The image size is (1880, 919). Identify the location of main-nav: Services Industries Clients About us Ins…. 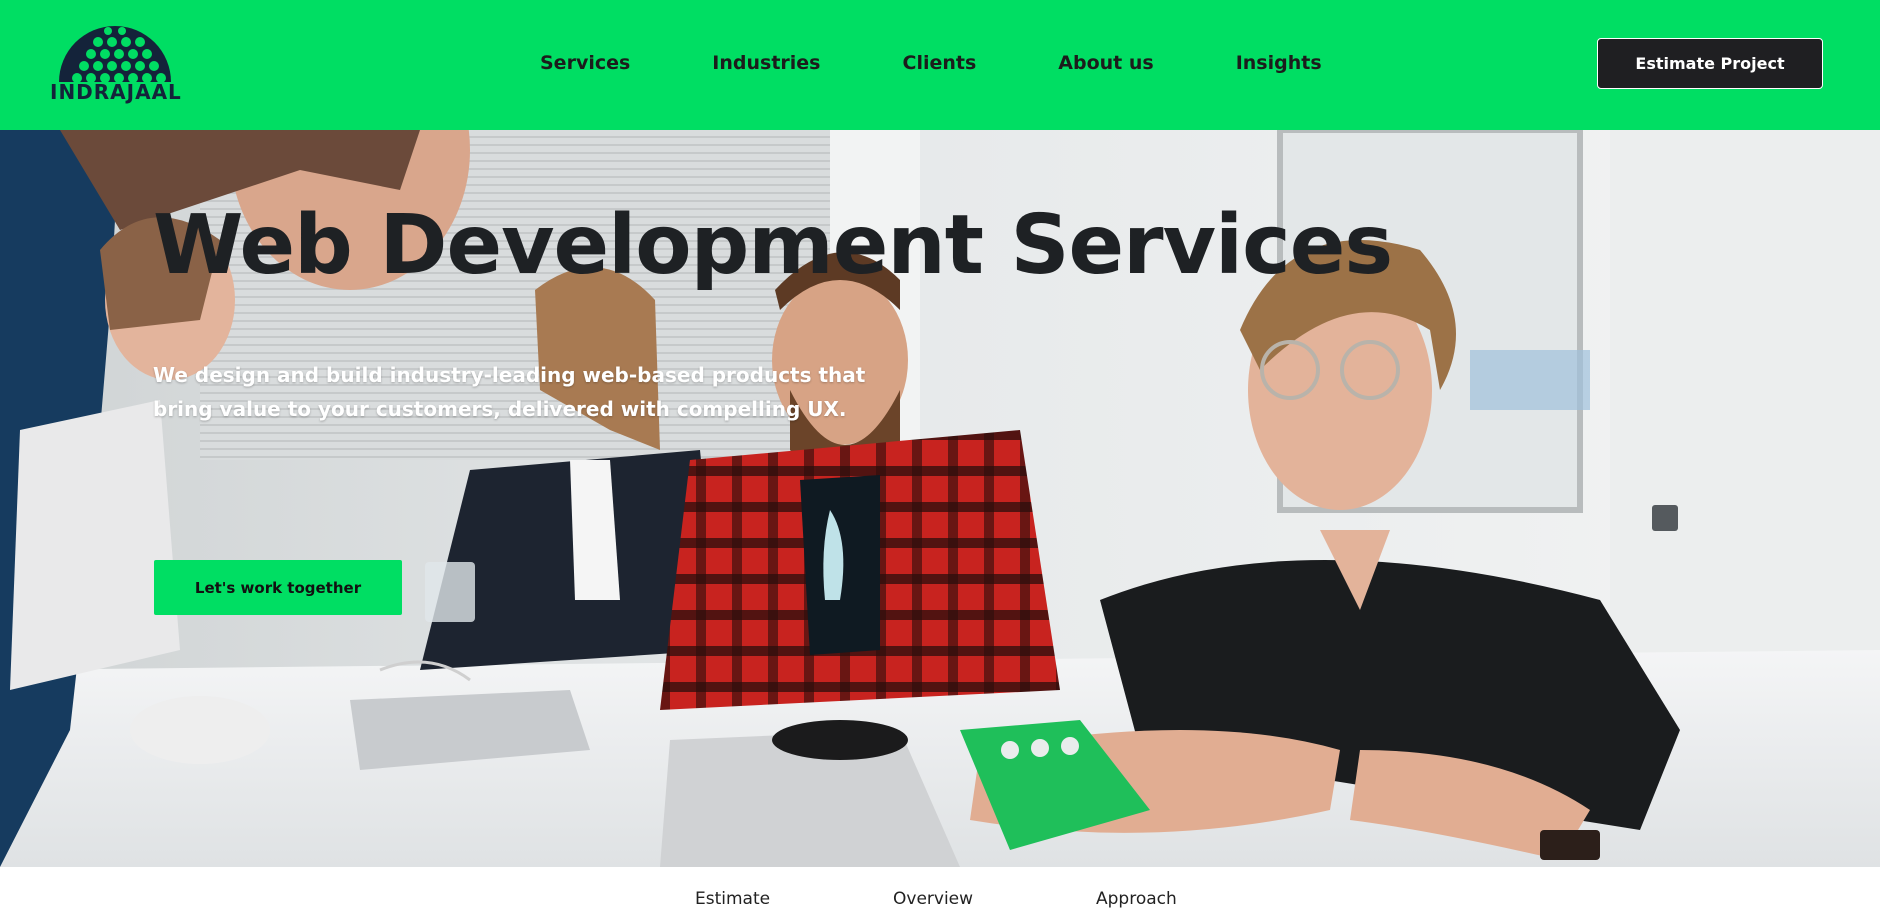
(931, 65).